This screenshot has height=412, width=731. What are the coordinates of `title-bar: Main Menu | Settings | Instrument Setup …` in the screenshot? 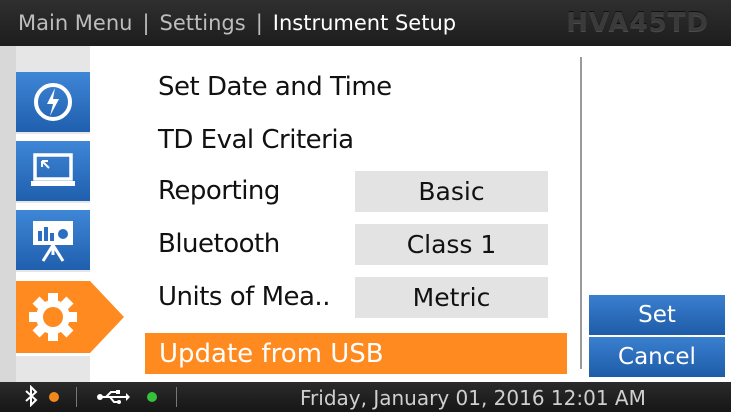 It's located at (365, 23).